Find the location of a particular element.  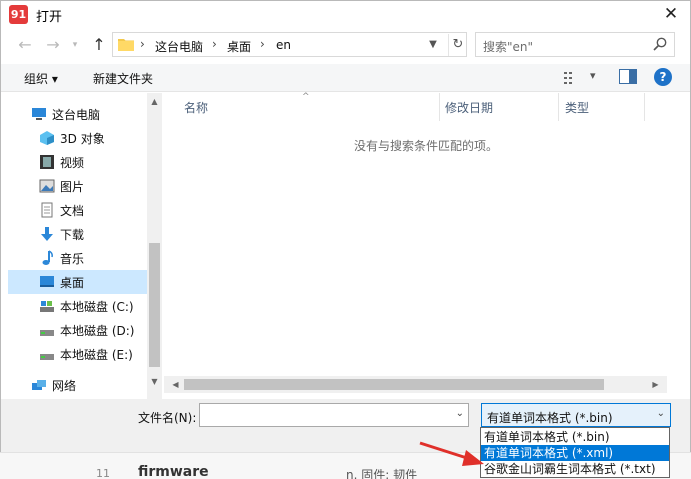

folder-icon is located at coordinates (126, 45).